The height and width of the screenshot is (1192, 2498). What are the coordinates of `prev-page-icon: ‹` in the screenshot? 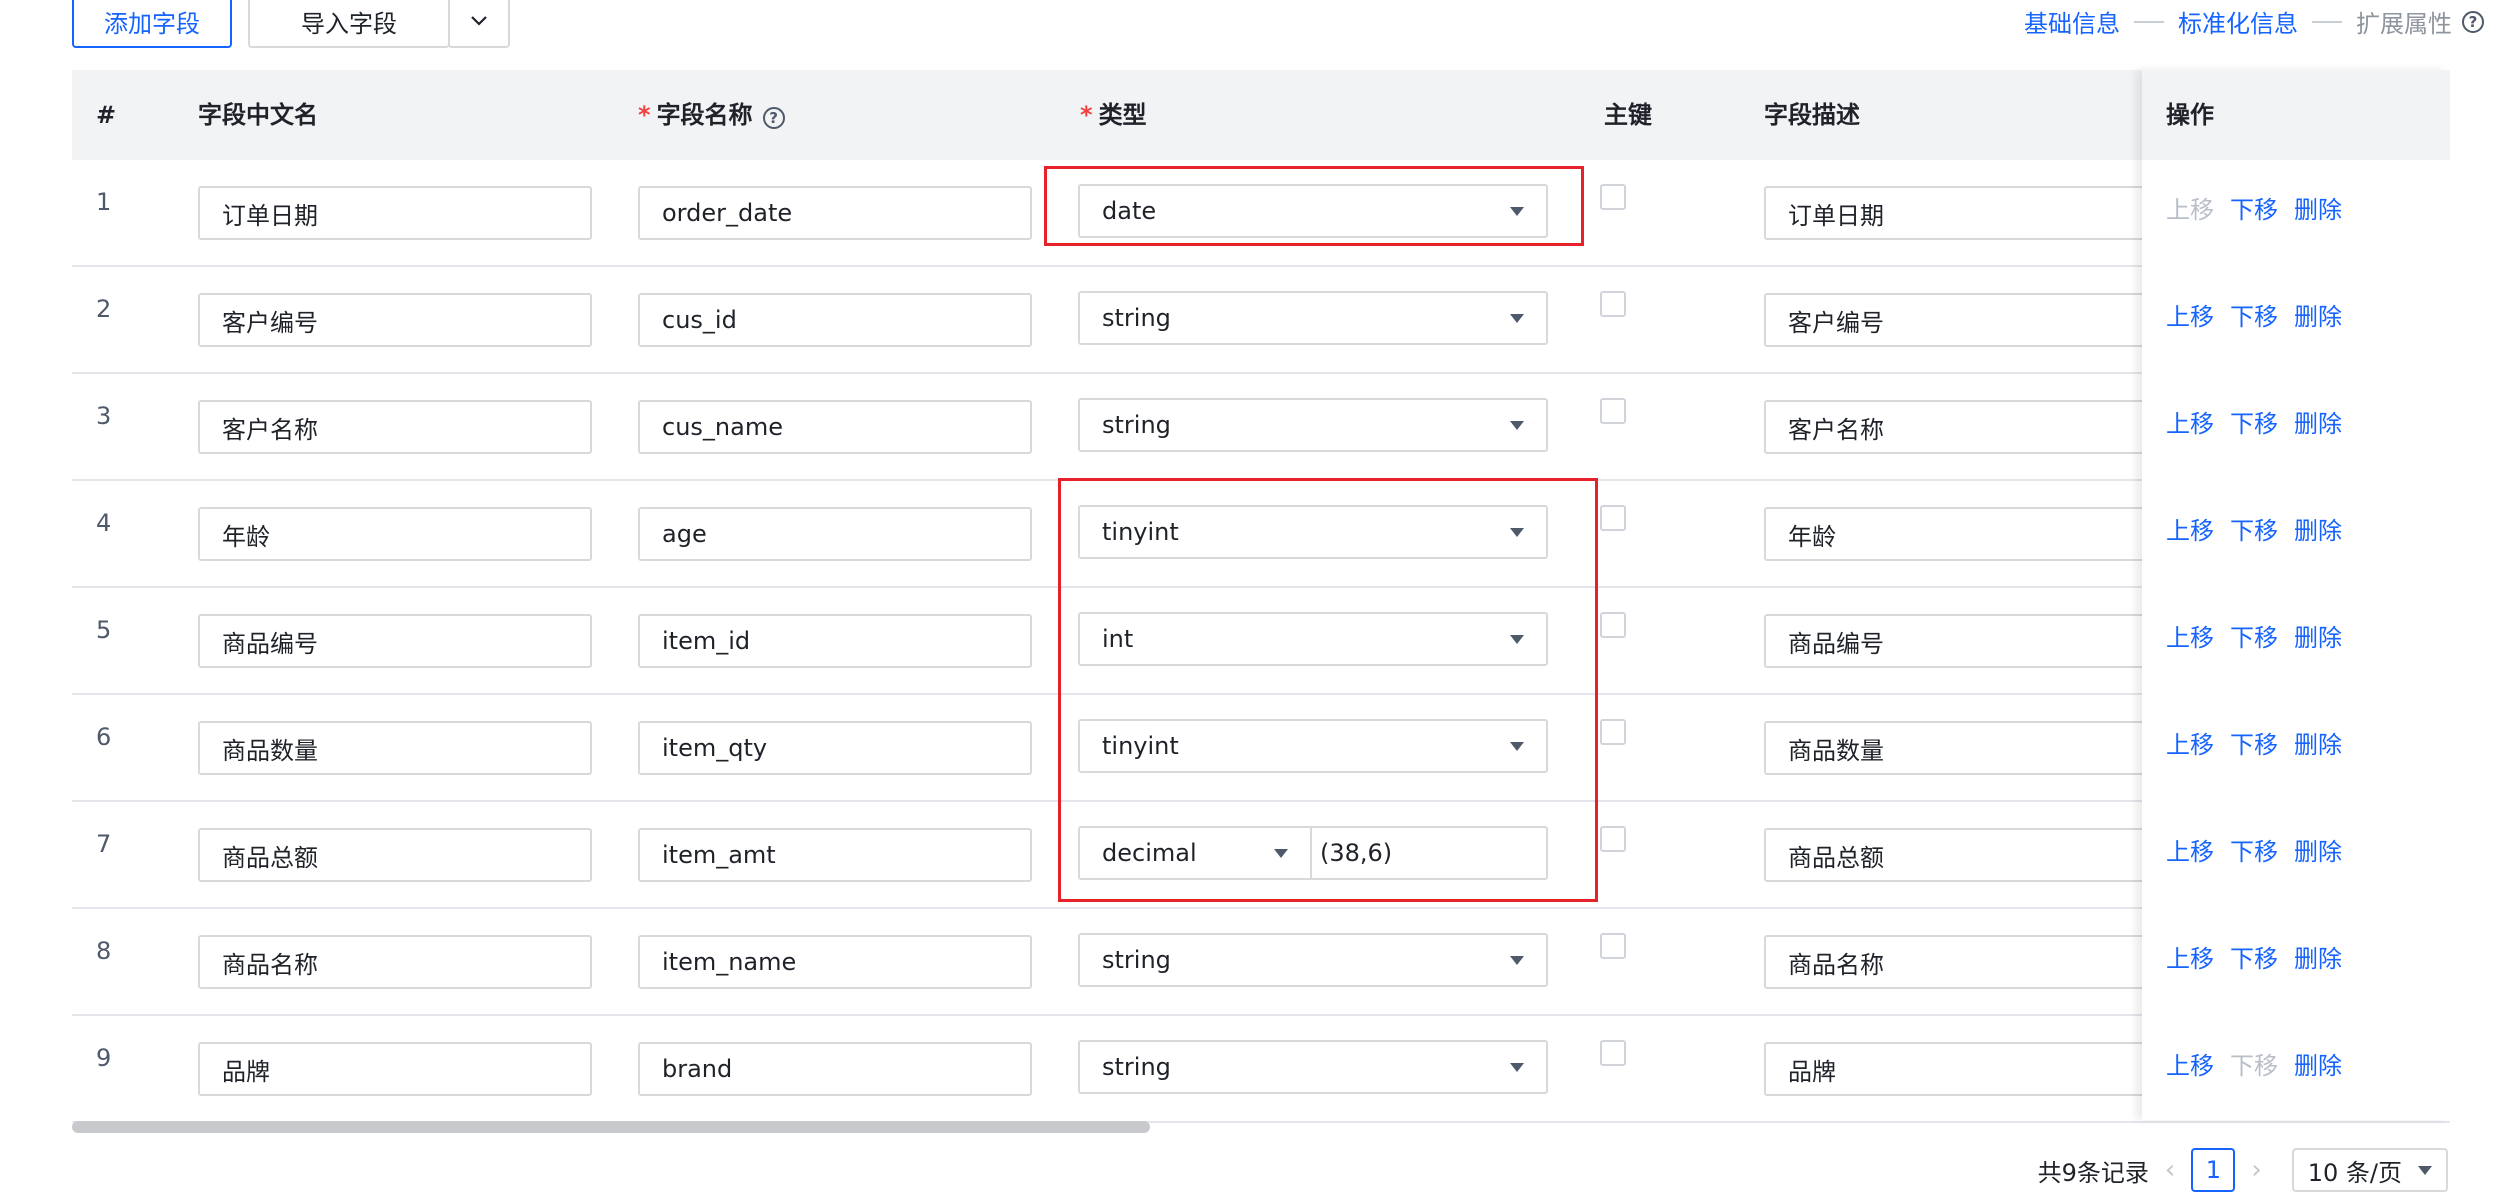 It's located at (2170, 1170).